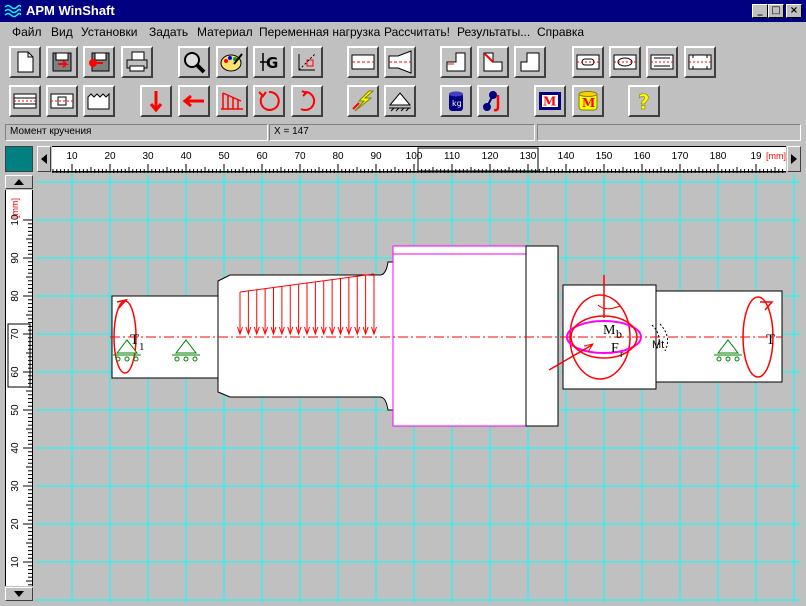 This screenshot has width=806, height=606. Describe the element at coordinates (417, 32) in the screenshot. I see `menu-calculate: Рассчитать!` at that location.